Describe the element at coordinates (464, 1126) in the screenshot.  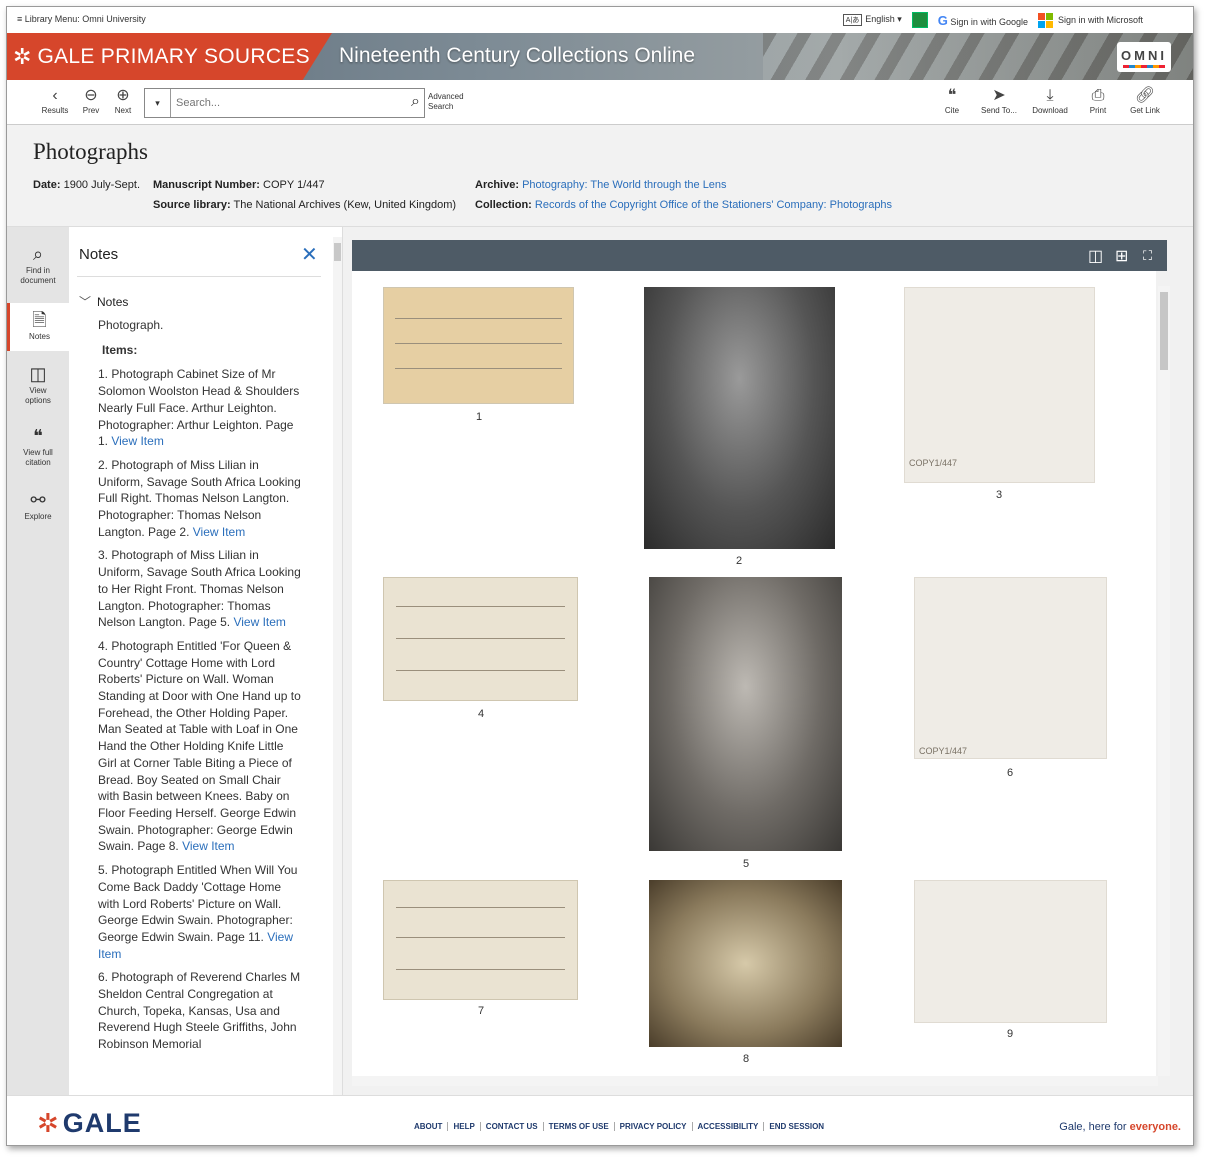
I see `help-link: HELP` at that location.